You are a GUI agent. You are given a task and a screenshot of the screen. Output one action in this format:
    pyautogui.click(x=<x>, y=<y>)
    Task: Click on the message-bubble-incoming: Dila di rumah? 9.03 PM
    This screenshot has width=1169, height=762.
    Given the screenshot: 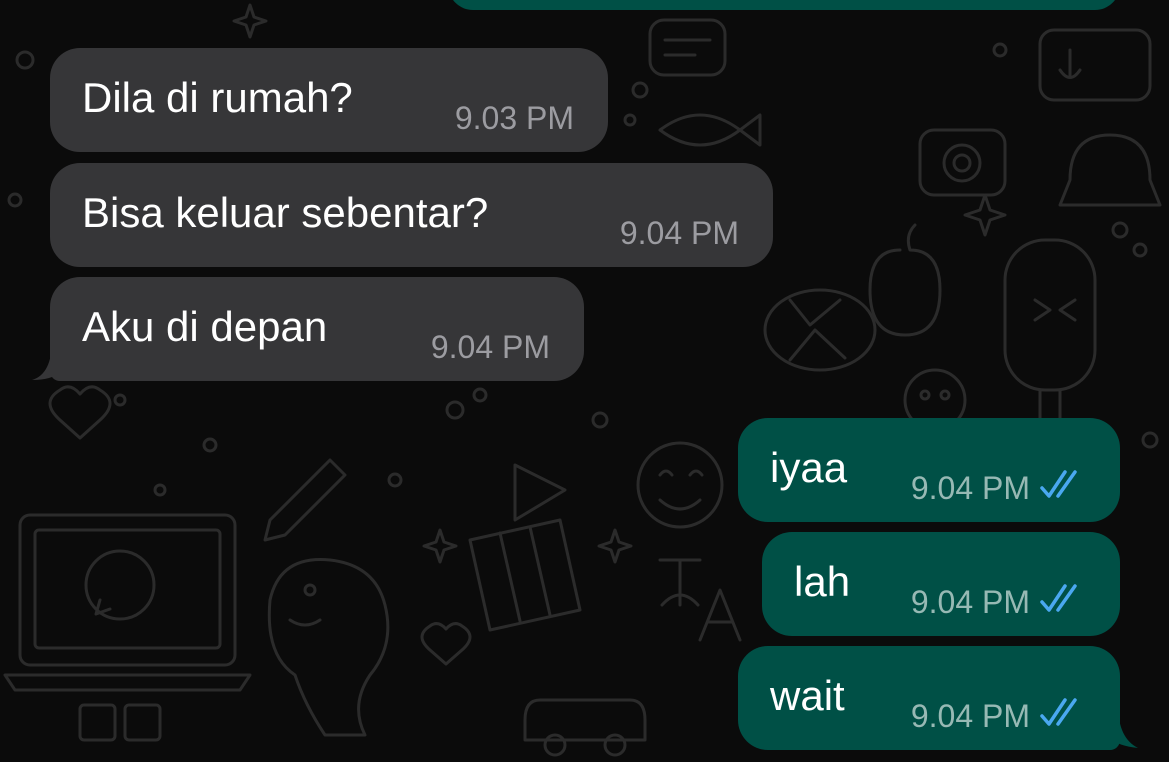 What is the action you would take?
    pyautogui.click(x=329, y=100)
    